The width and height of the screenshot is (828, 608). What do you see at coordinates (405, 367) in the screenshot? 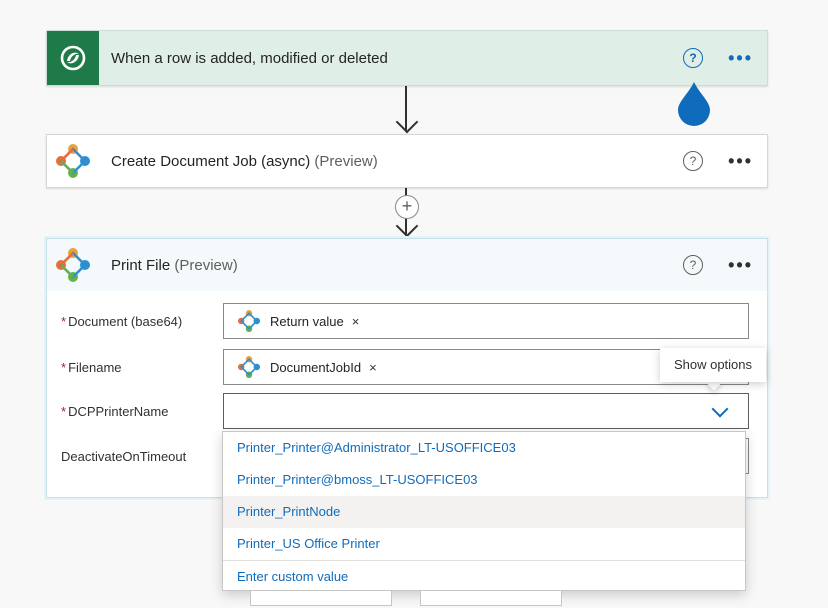
I see `field-filename: * Filename DocumentJobId ×` at bounding box center [405, 367].